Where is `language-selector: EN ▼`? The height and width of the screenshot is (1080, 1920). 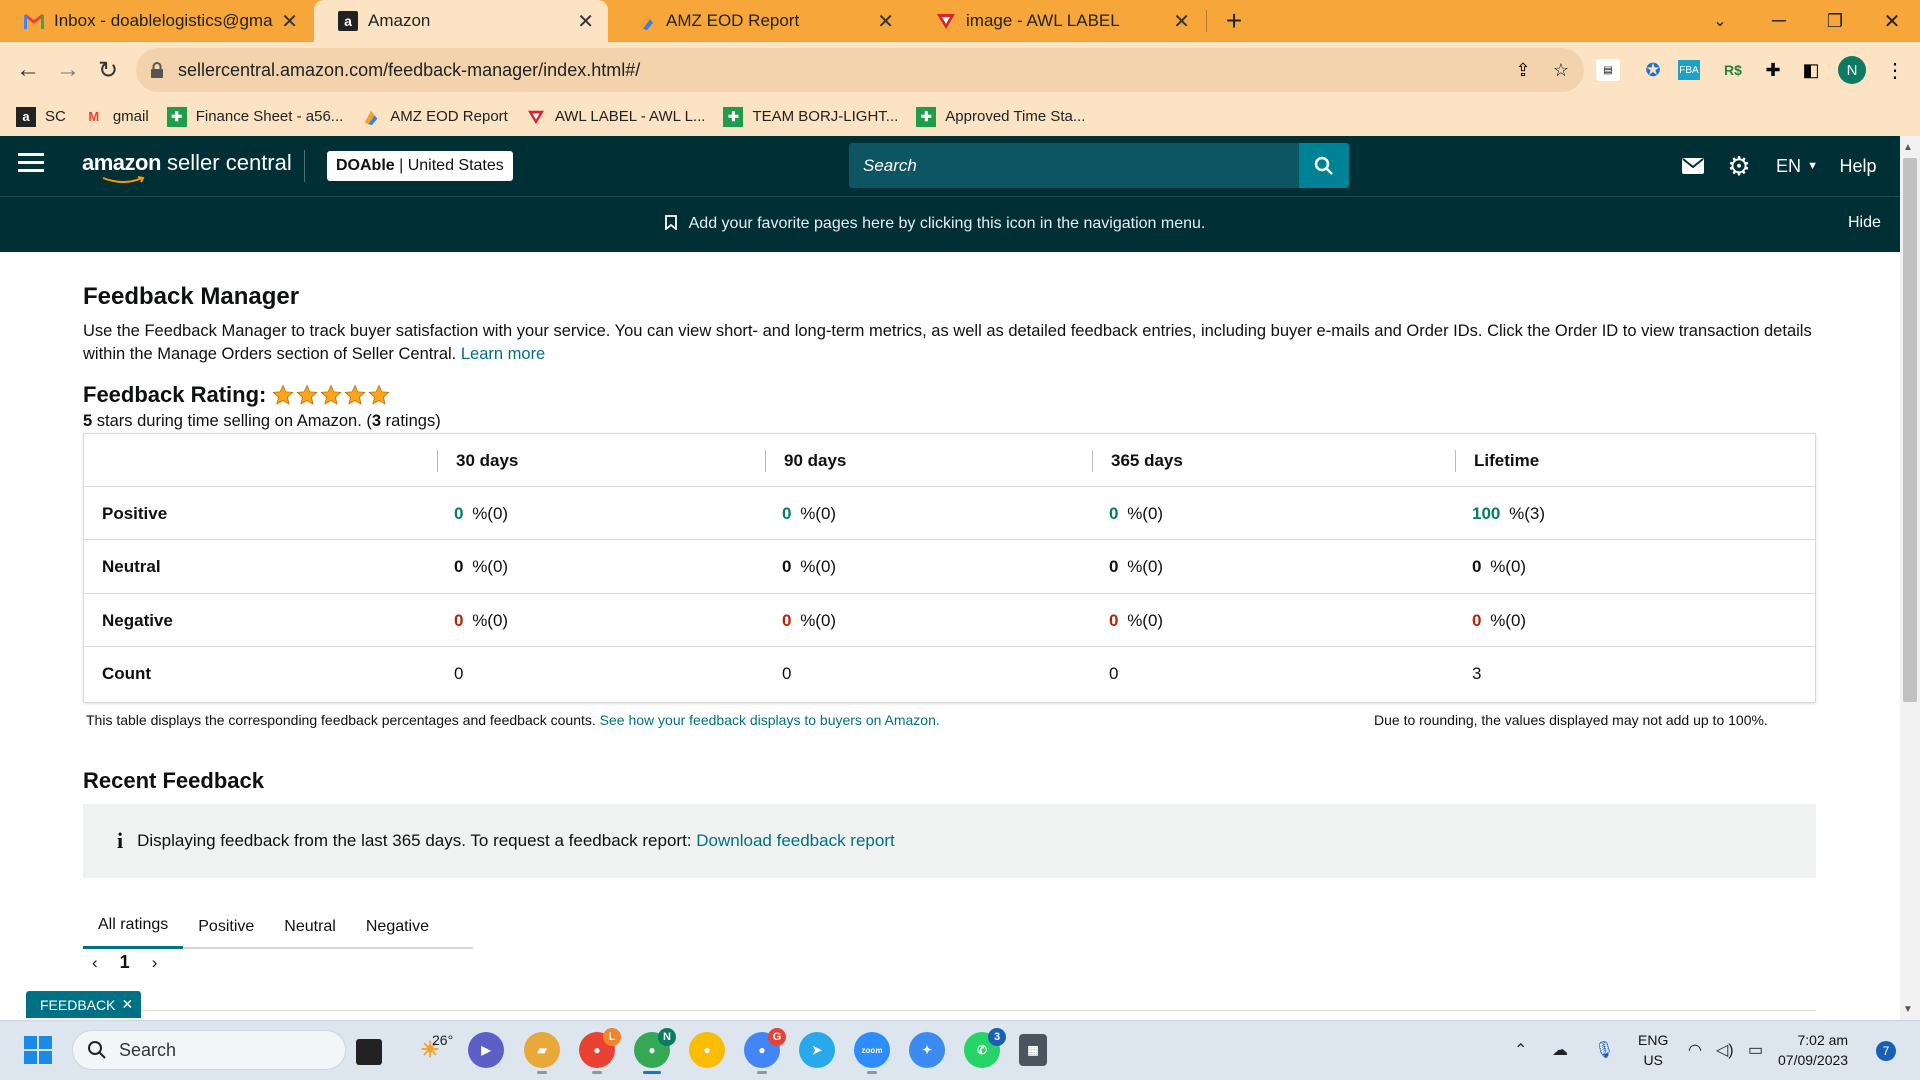
language-selector: EN ▼ is located at coordinates (1797, 166).